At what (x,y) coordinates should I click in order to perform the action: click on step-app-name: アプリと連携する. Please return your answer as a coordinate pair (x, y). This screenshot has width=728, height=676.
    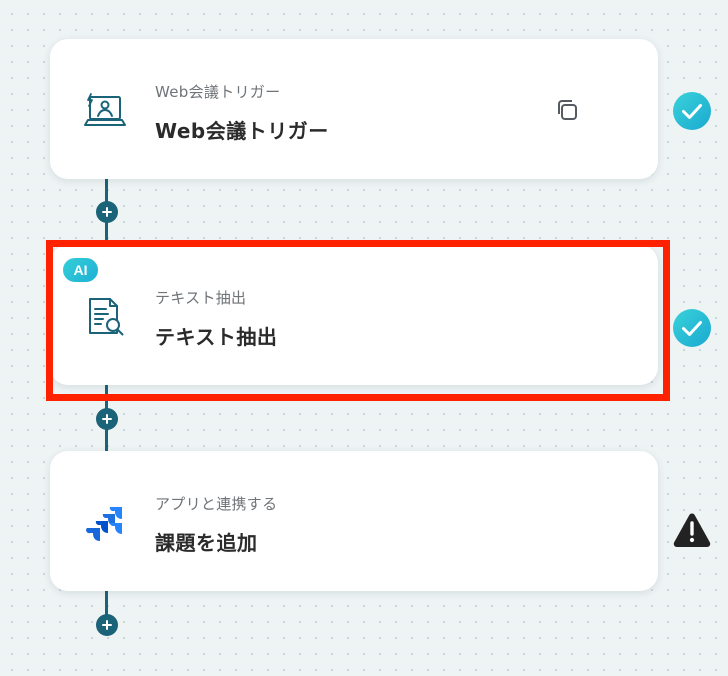
    Looking at the image, I should click on (216, 504).